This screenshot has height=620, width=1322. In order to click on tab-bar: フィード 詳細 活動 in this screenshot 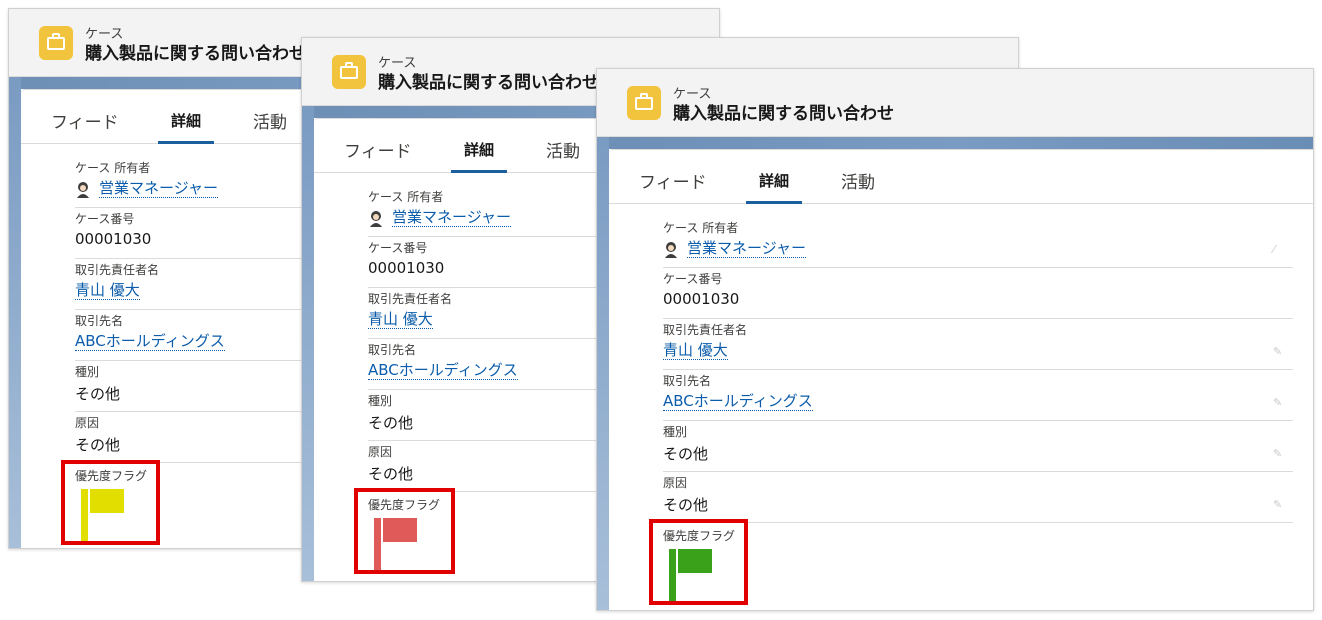, I will do `click(961, 177)`.